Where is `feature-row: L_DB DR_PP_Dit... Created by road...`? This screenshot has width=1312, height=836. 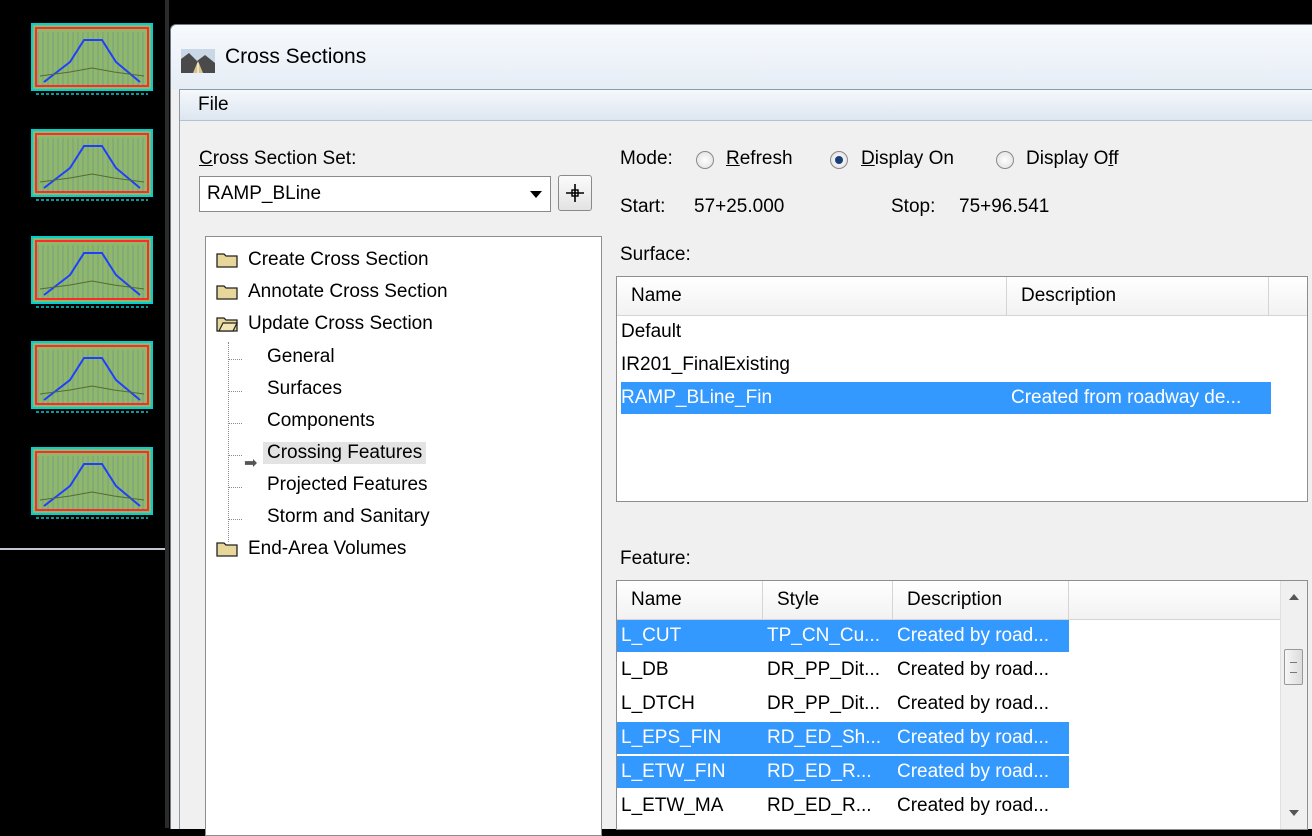
feature-row: L_DB DR_PP_Dit... Created by road... is located at coordinates (843, 670).